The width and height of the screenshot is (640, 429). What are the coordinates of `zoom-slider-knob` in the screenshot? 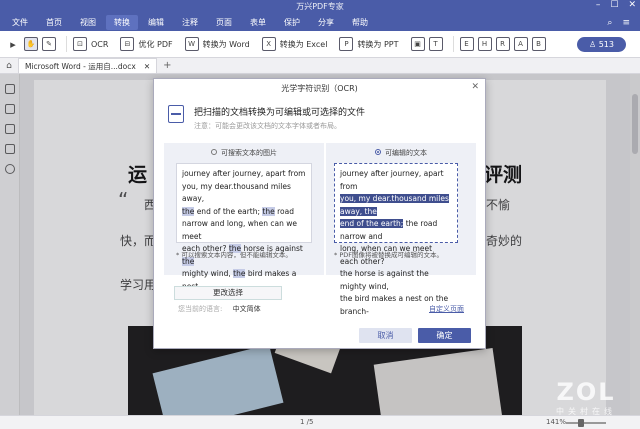 It's located at (581, 423).